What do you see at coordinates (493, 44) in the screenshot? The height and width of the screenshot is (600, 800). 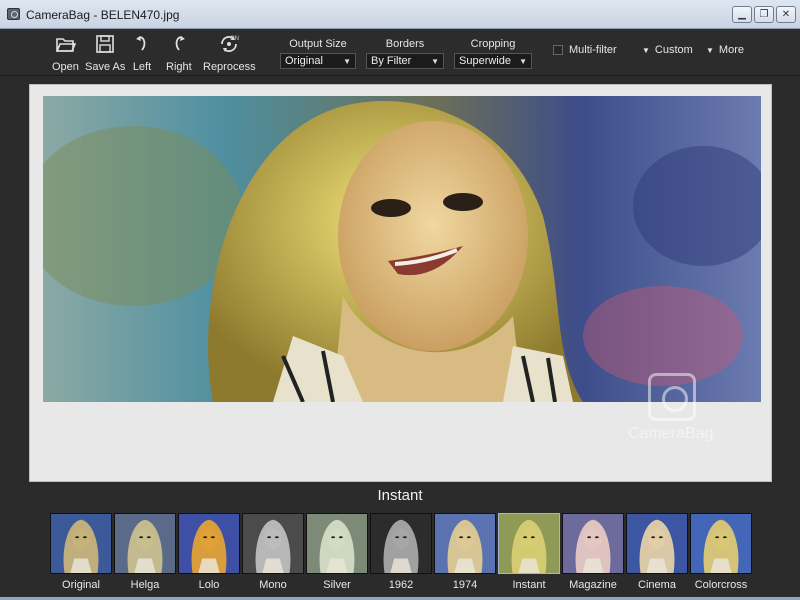 I see `cropping-label: Cropping` at bounding box center [493, 44].